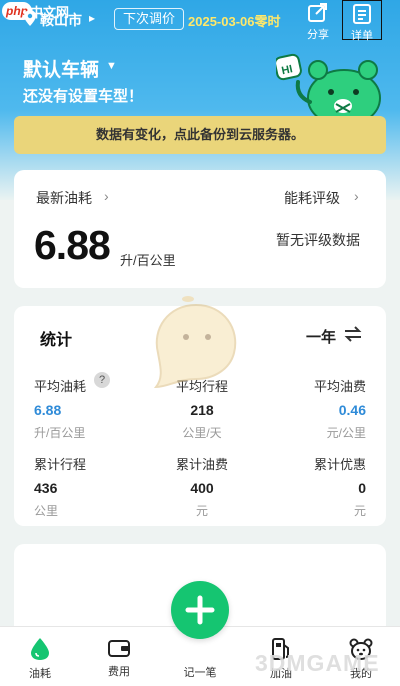  What do you see at coordinates (234, 21) in the screenshot?
I see `price-adjust-date: 2025-03-06零时` at bounding box center [234, 21].